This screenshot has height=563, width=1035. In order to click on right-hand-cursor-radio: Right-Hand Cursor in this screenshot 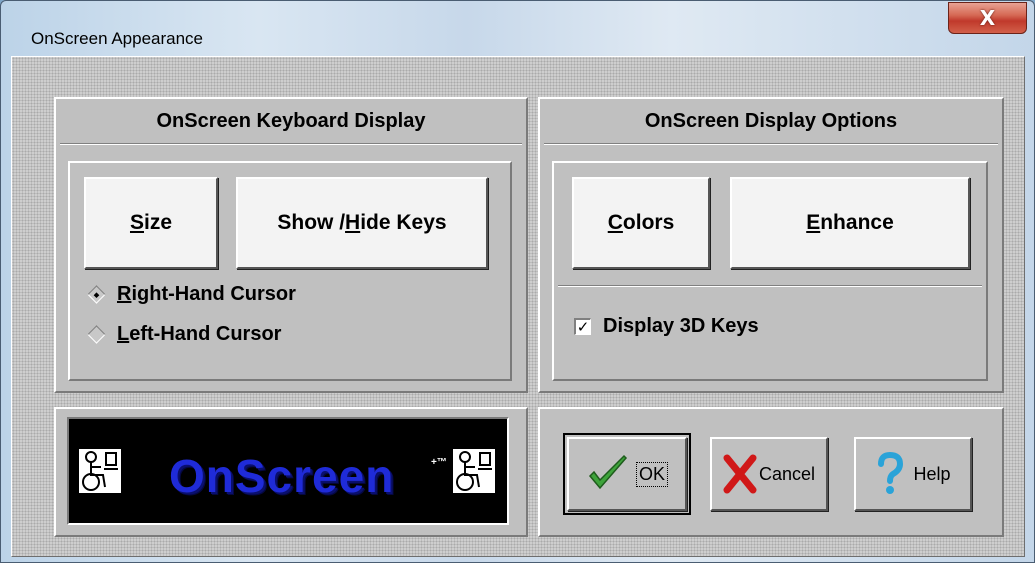, I will do `click(191, 294)`.